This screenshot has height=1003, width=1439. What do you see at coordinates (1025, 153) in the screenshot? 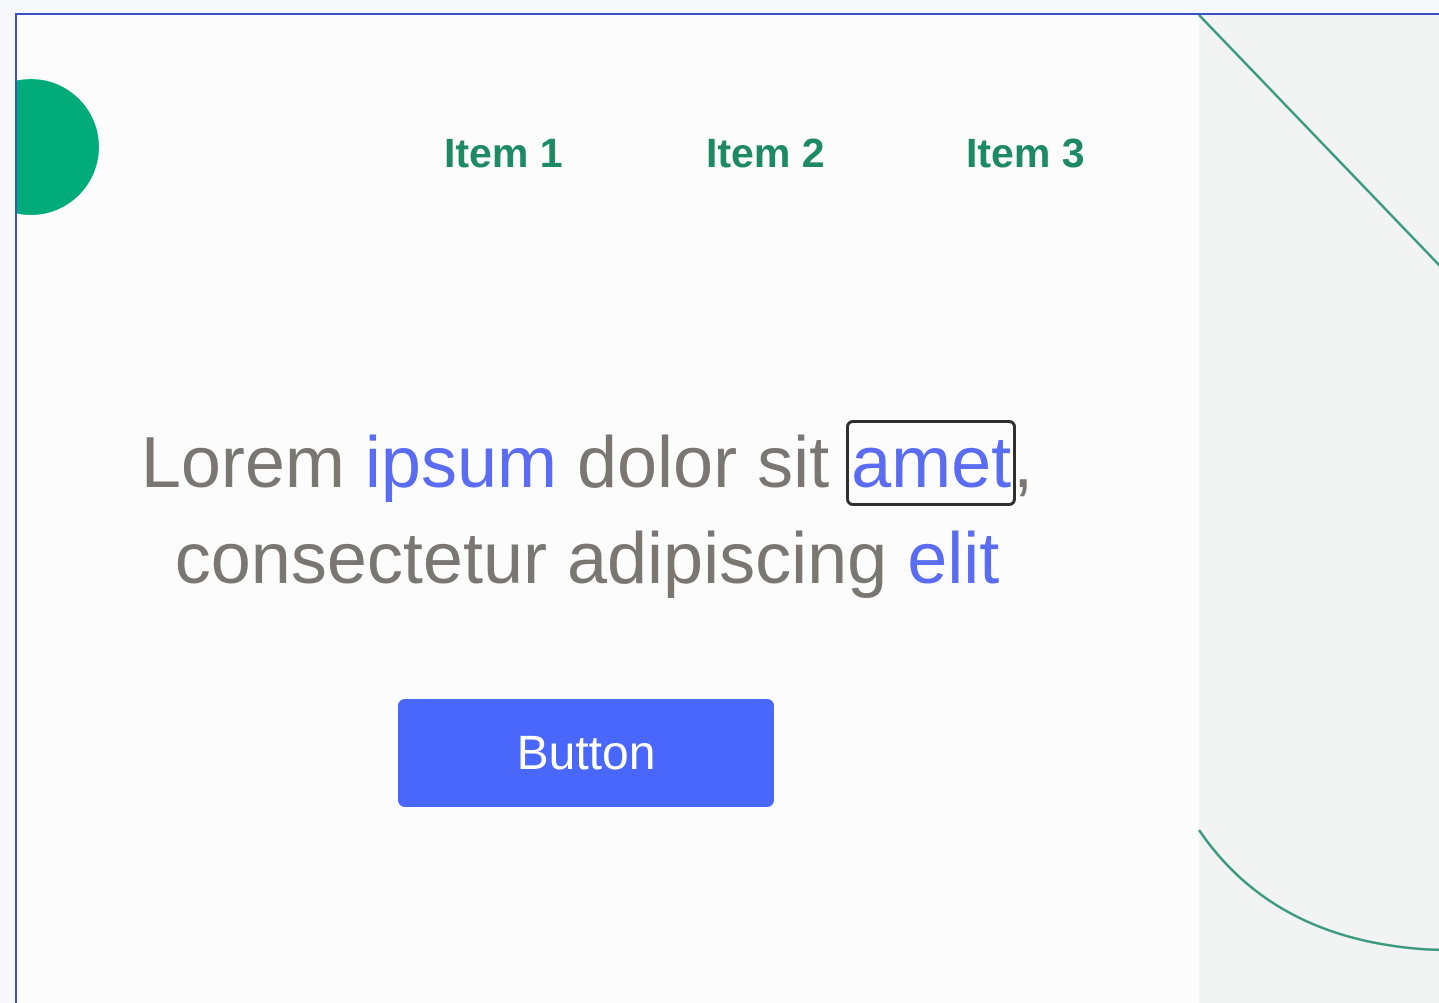
I see `nav-item-3: Item 3` at bounding box center [1025, 153].